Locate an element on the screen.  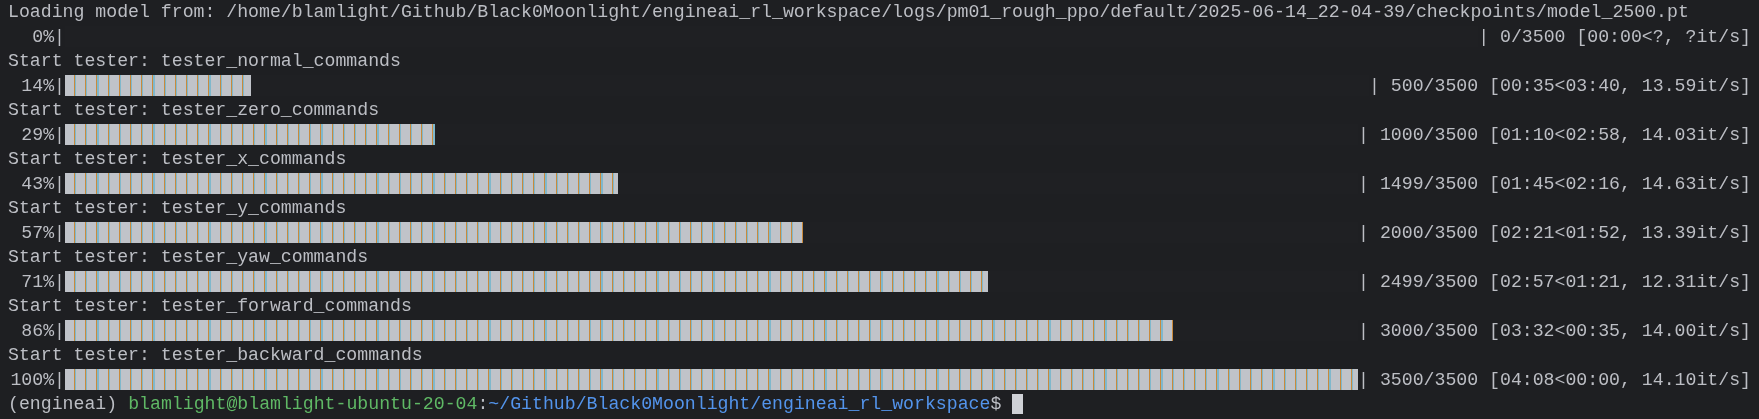
log-line: Start tester: tester_zero_commands is located at coordinates (194, 110).